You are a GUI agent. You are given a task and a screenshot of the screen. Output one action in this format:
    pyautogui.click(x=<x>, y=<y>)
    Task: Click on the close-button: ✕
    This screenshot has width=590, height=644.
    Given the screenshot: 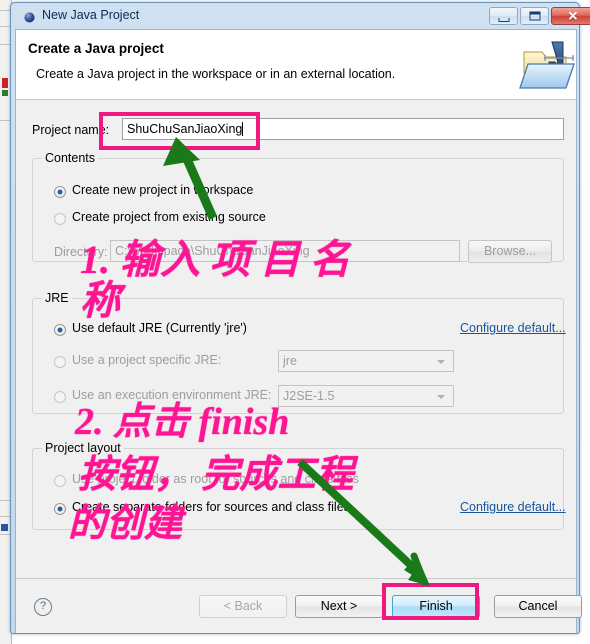 What is the action you would take?
    pyautogui.click(x=570, y=16)
    